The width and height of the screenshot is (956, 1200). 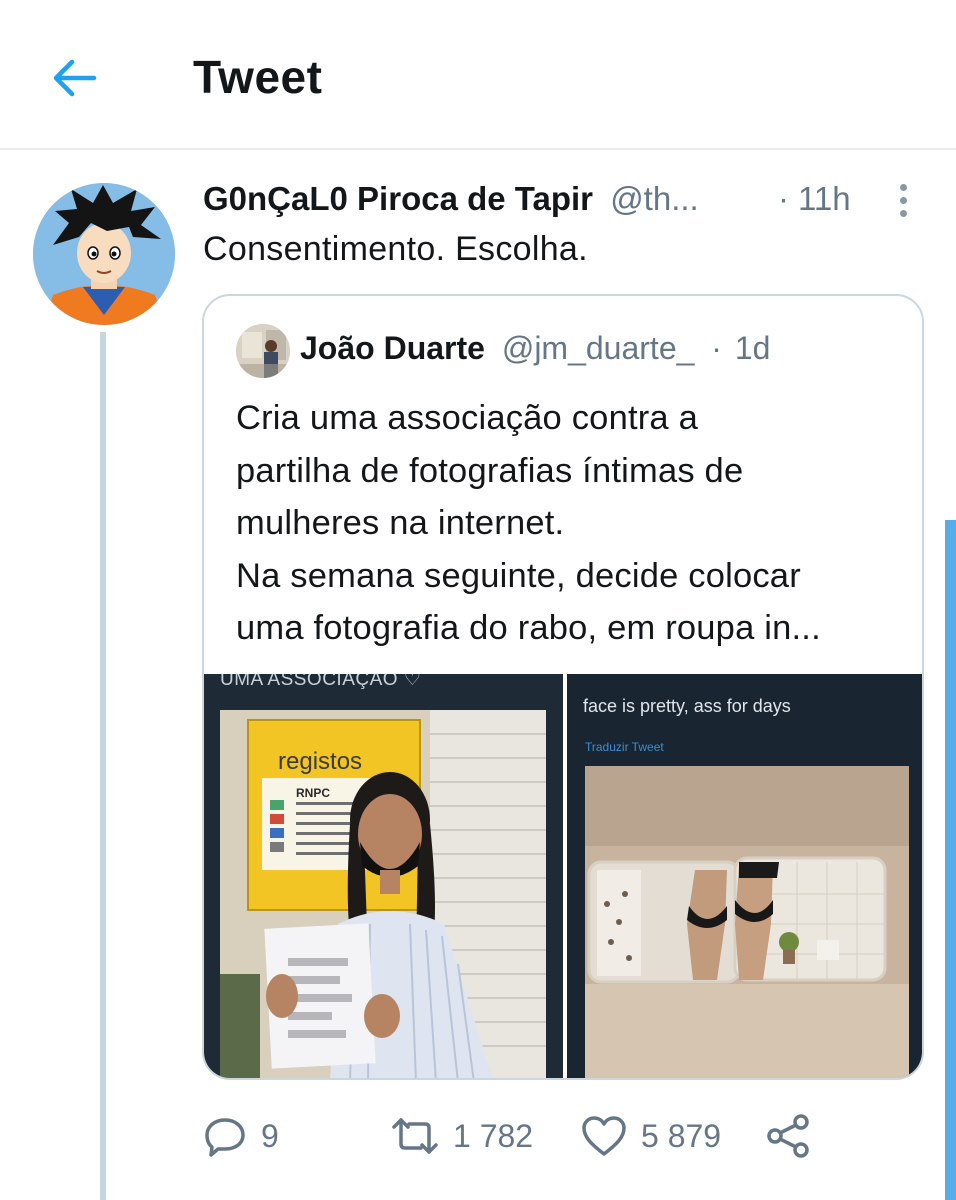 I want to click on quoted-tweet-header: João Duarte @jm_duarte_ · 1d, so click(x=535, y=348).